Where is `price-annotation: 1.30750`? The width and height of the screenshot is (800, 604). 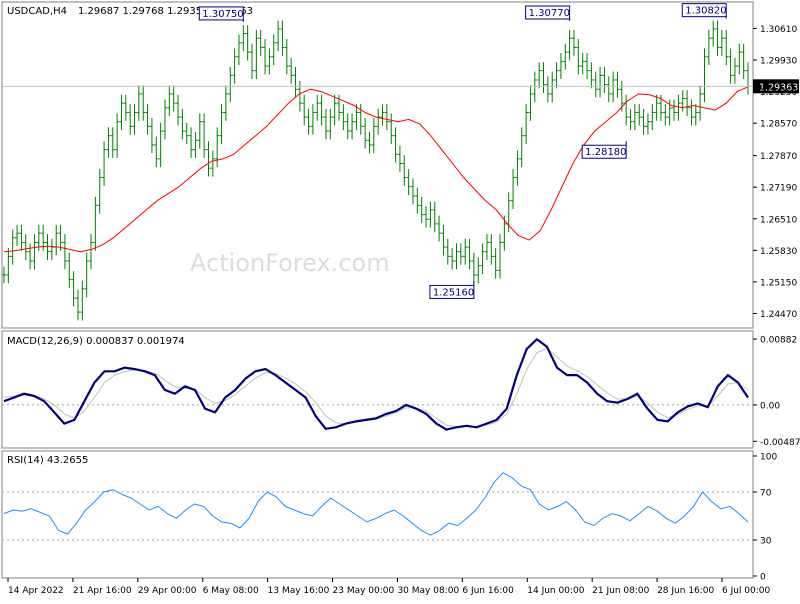 price-annotation: 1.30750 is located at coordinates (221, 14).